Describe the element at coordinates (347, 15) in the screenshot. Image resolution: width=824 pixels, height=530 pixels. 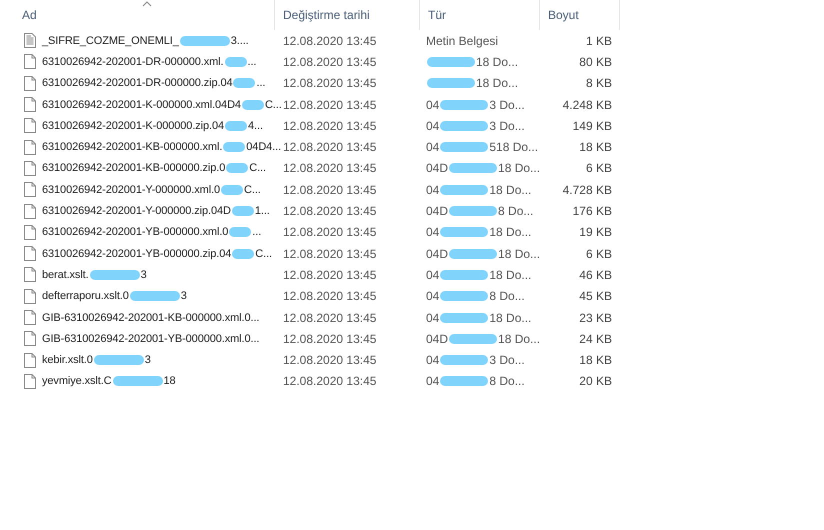
I see `column-header: Değiştirme tarihi` at that location.